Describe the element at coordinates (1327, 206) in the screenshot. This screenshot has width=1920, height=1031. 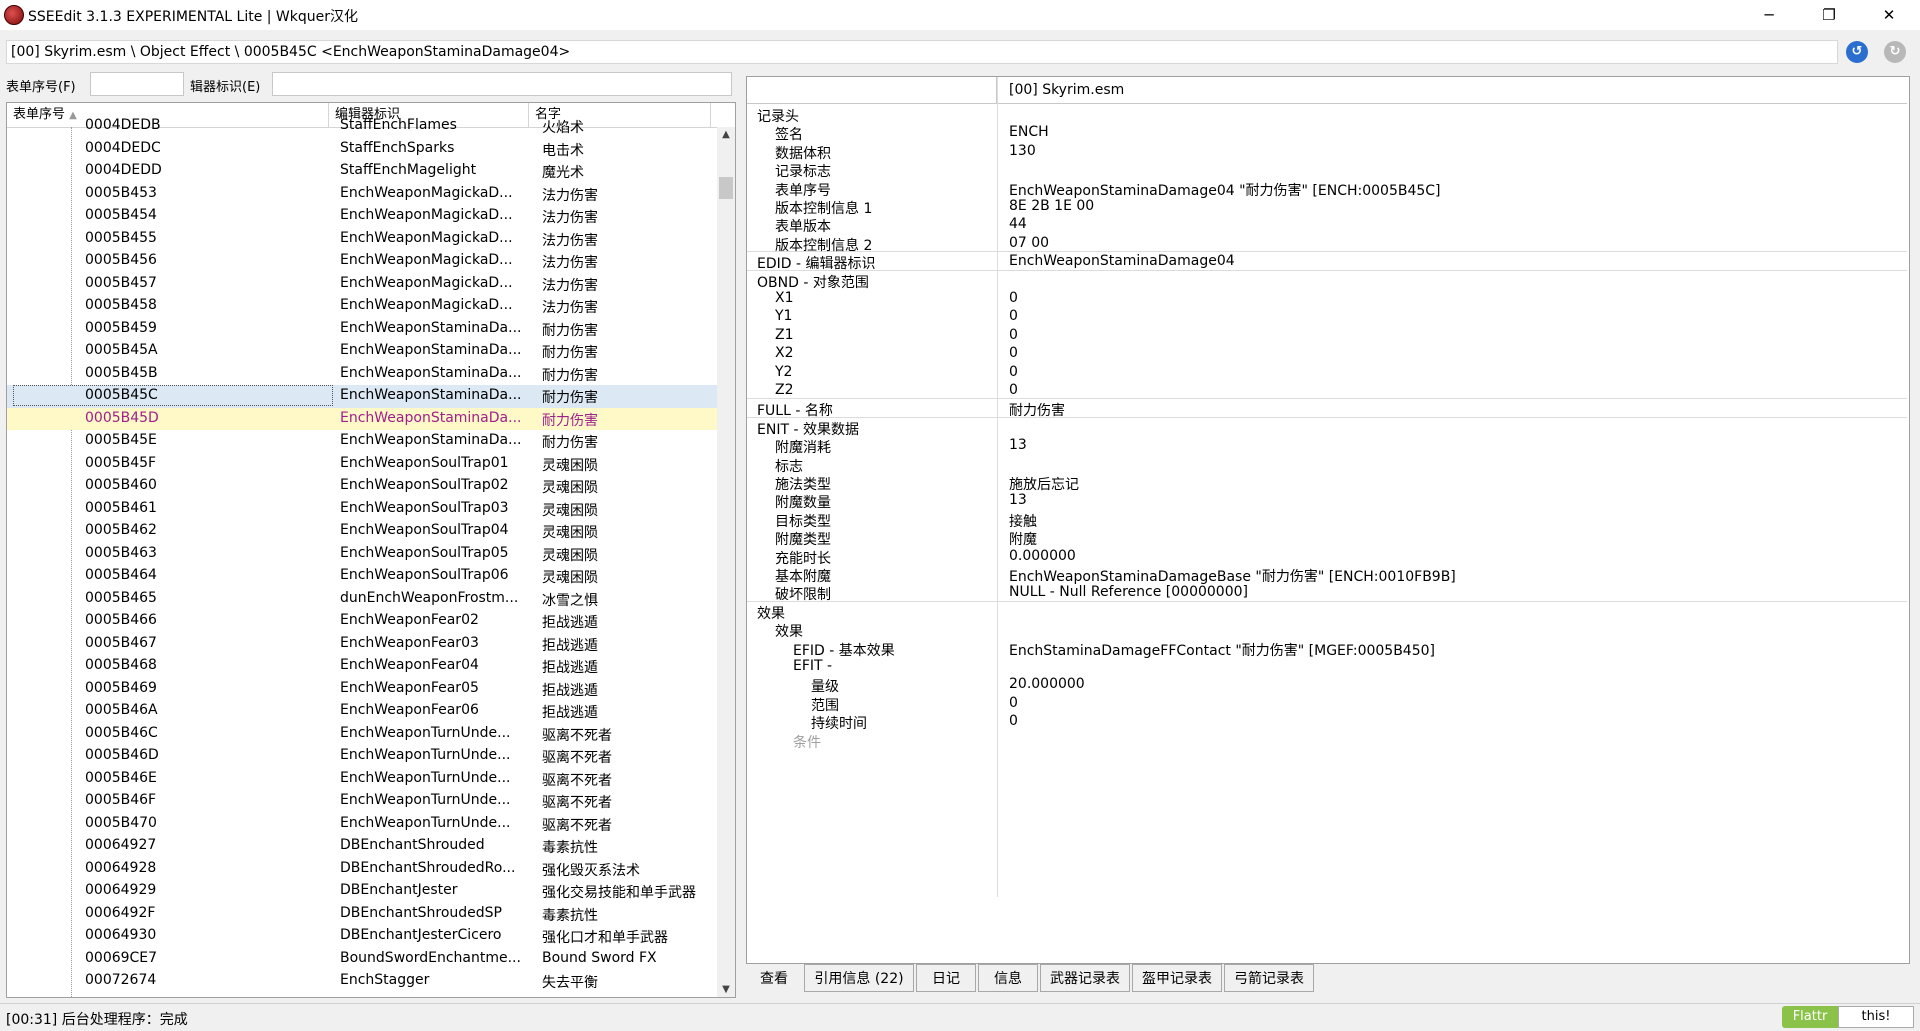
I see `detail-row: 版本控制信息 1 8E 2B 1E 00` at that location.